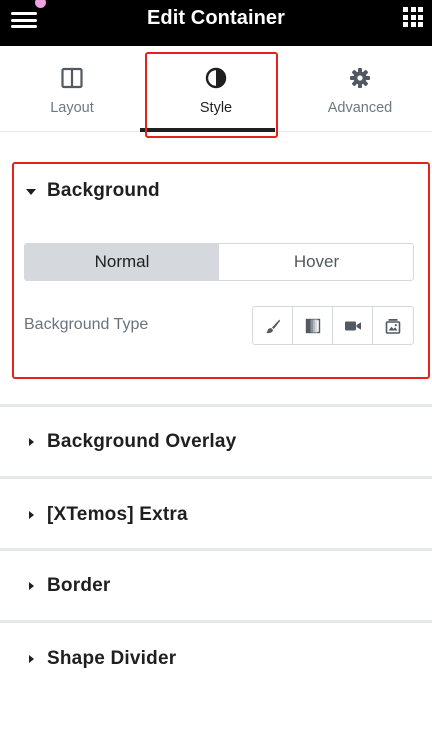  I want to click on section-title: [XTemos] Extra, so click(117, 514).